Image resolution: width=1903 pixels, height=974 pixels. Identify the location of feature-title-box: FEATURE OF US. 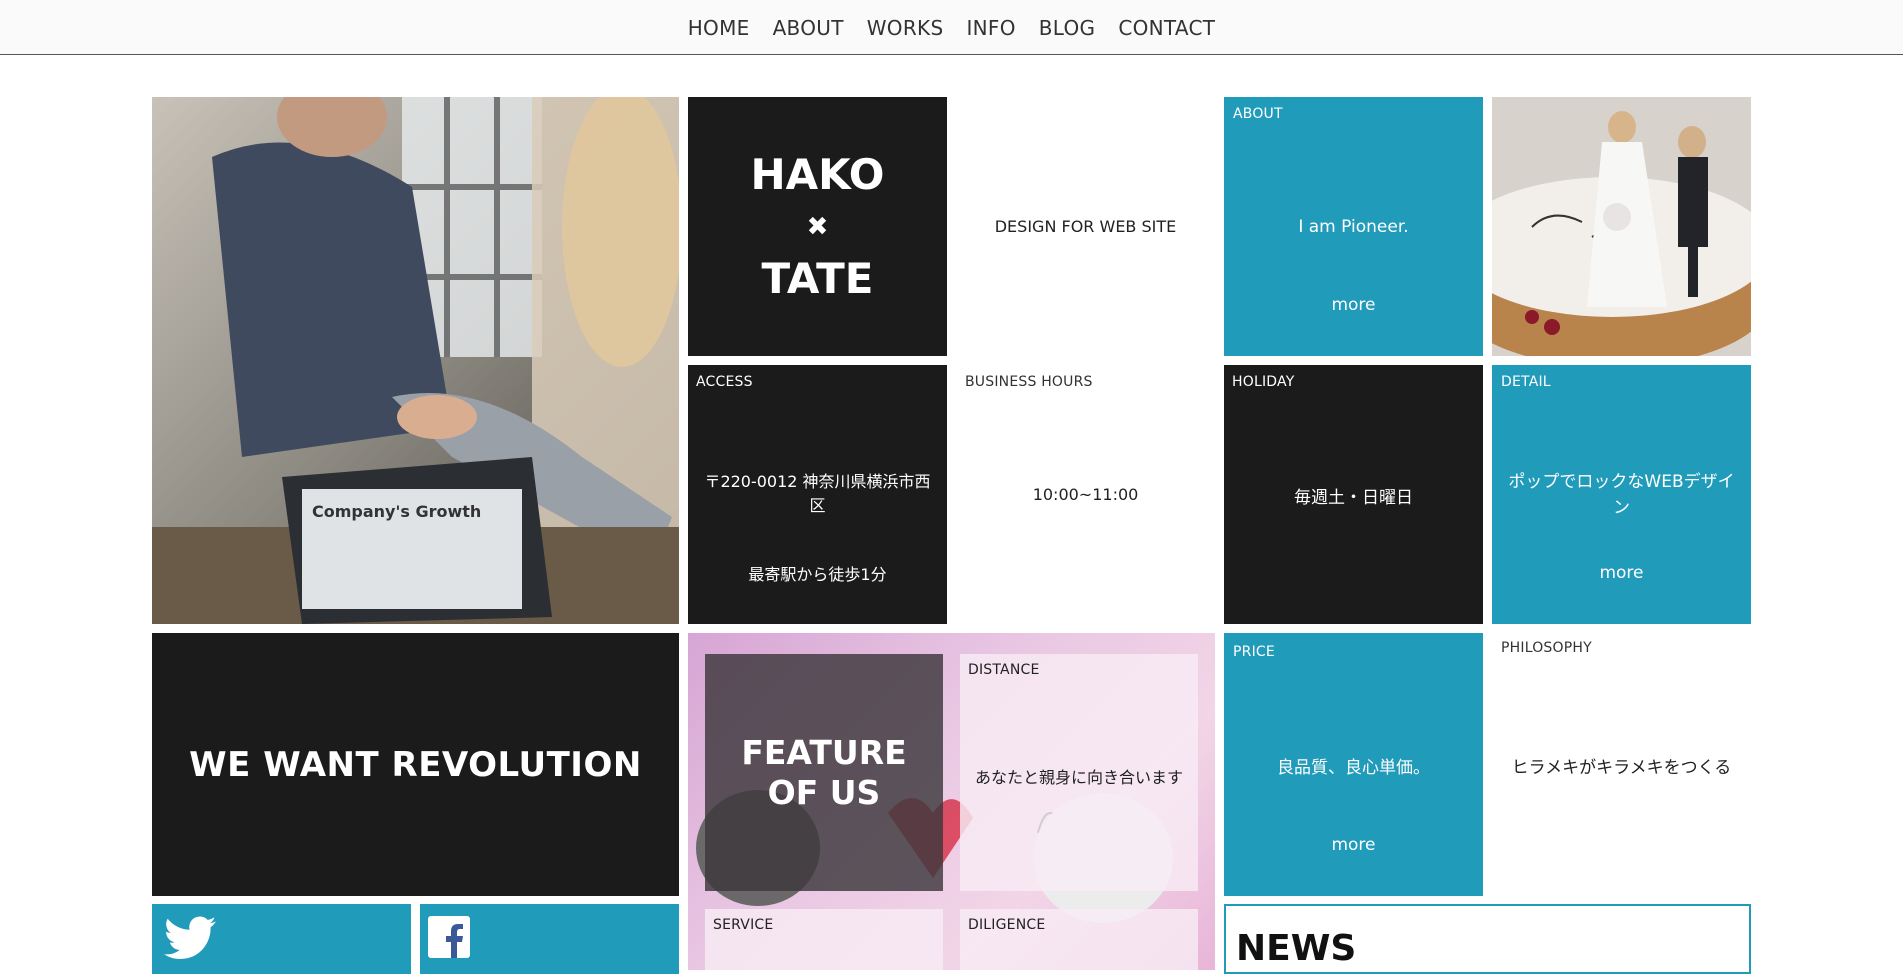
(824, 772).